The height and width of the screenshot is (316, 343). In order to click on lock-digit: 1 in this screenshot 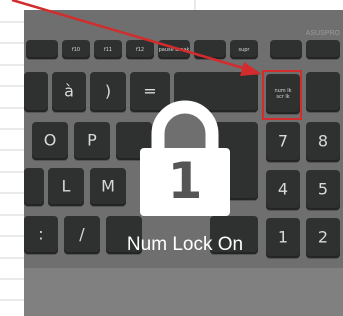, I will do `click(185, 181)`.